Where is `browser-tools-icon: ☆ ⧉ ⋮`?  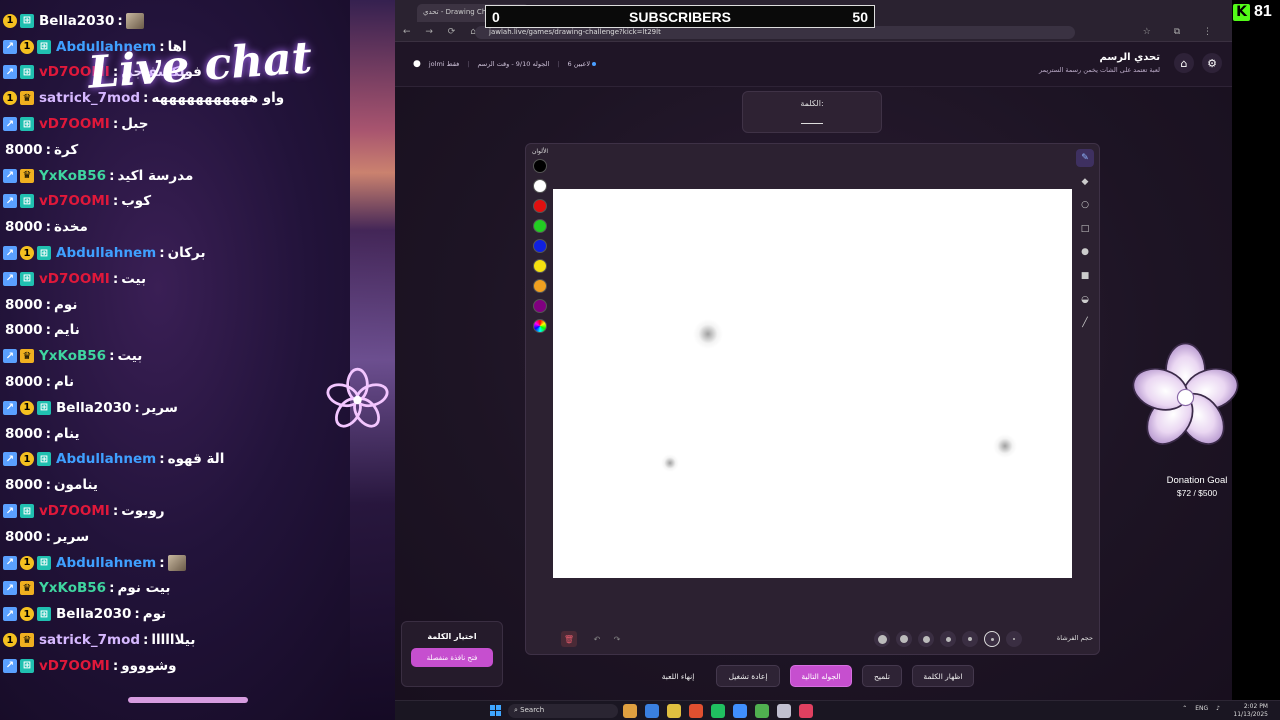
browser-tools-icon: ☆ ⧉ ⋮ is located at coordinates (1182, 32).